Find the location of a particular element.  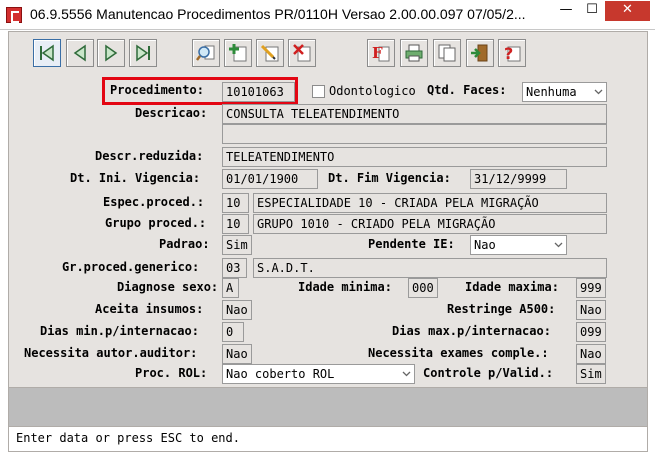

idade-minima-label: Idade minima: is located at coordinates (345, 287).